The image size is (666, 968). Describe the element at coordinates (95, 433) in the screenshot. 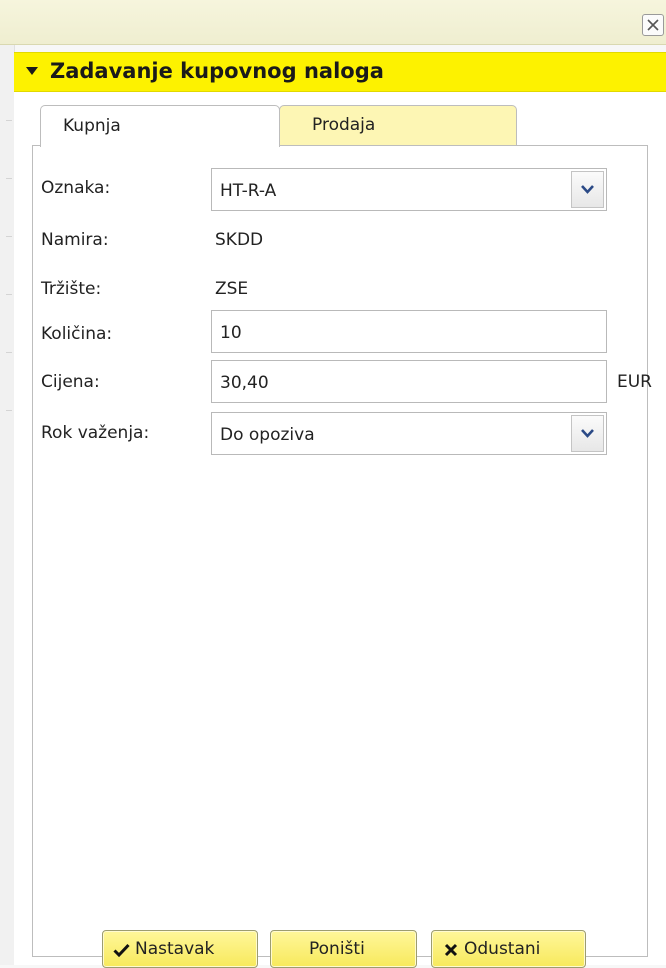

I see `rok-vazenja-label: Rok važenja:` at that location.